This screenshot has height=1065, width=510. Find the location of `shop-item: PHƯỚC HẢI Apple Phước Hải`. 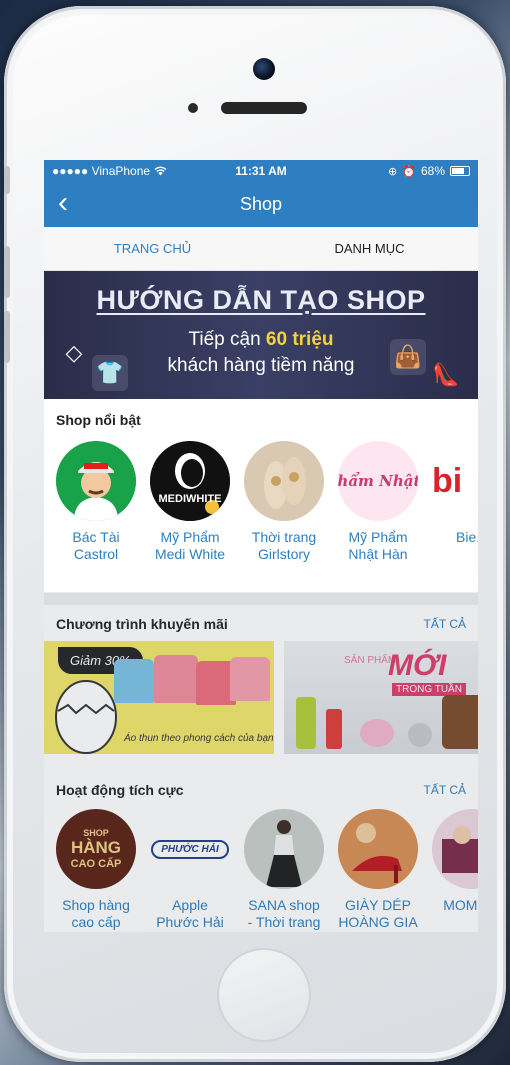

shop-item: PHƯỚC HẢI Apple Phước Hải is located at coordinates (190, 870).